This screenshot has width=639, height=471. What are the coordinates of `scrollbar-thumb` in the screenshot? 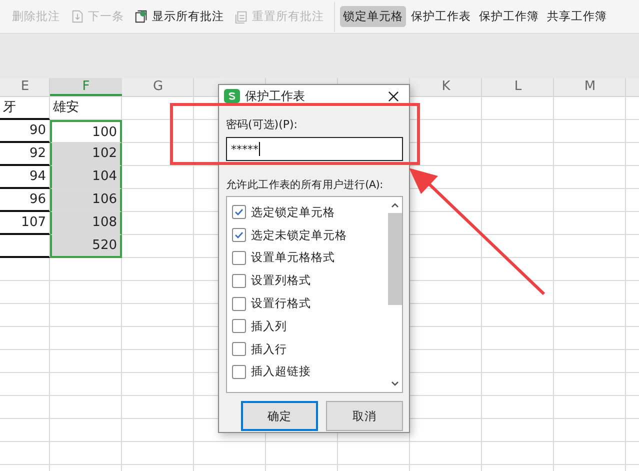 It's located at (395, 259).